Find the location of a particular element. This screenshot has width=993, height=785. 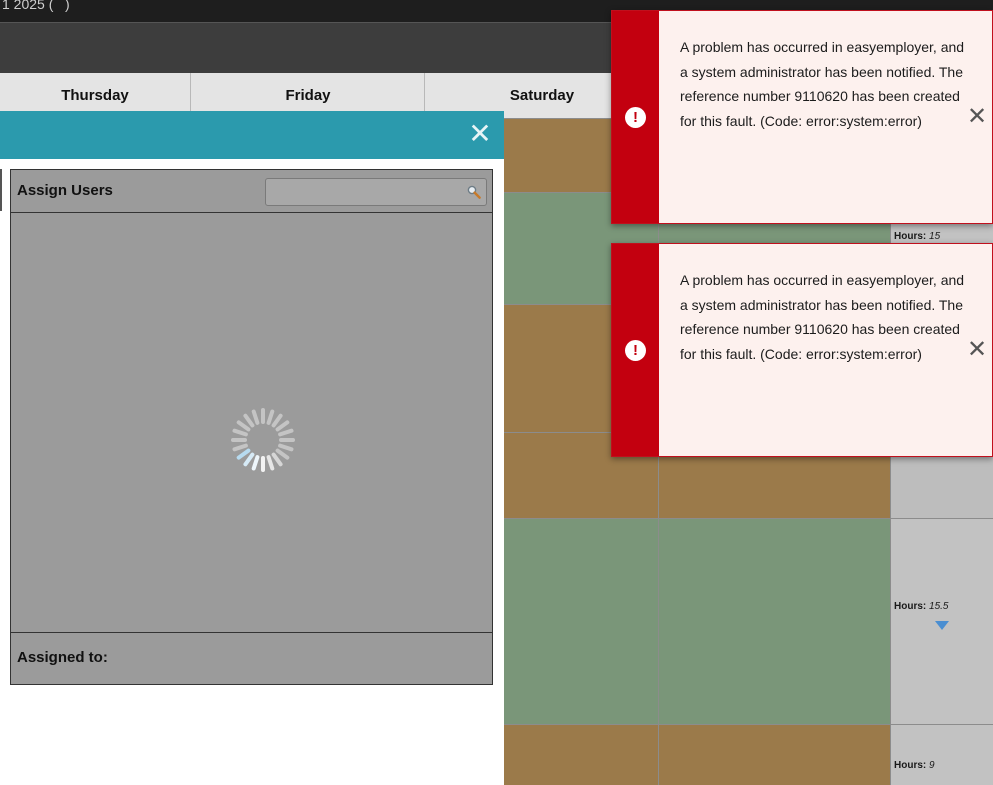

assign-users-title: Assign Users is located at coordinates (65, 190).